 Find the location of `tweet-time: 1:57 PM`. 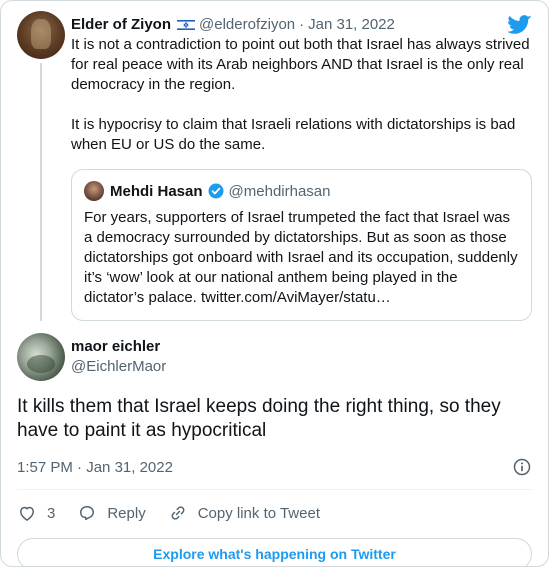

tweet-time: 1:57 PM is located at coordinates (45, 467).